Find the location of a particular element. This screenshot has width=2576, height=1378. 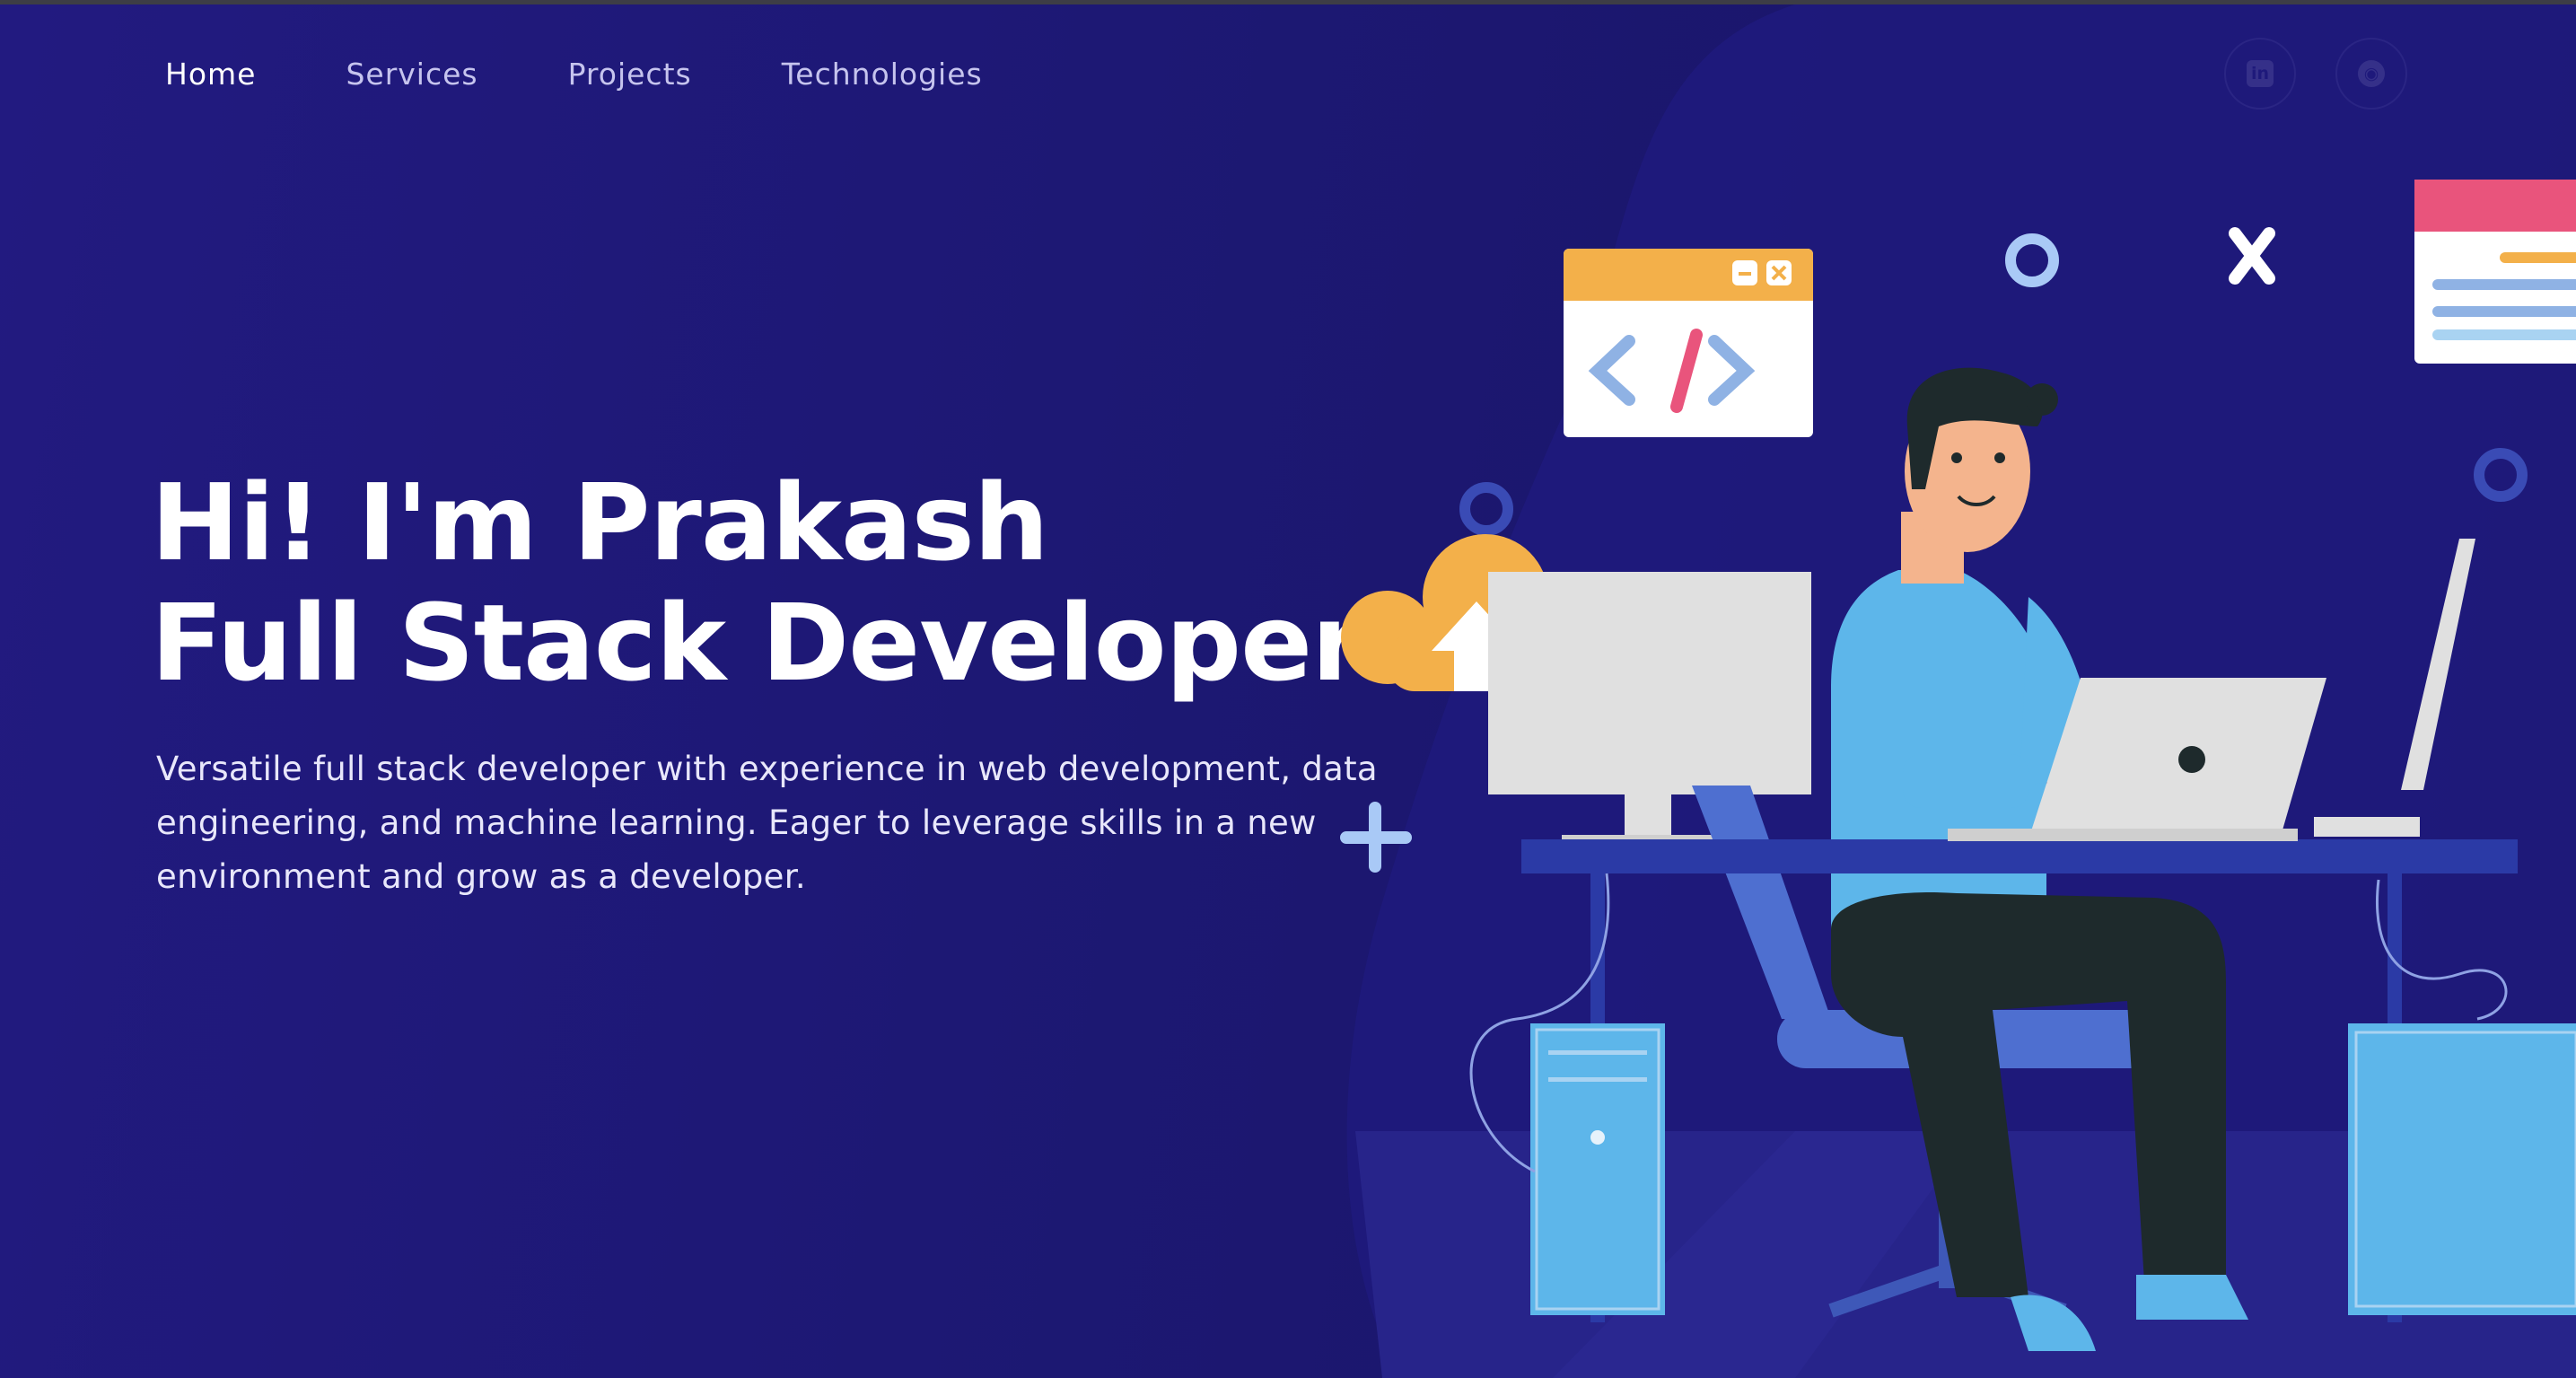

nav-technologies: Technologies is located at coordinates (882, 75).